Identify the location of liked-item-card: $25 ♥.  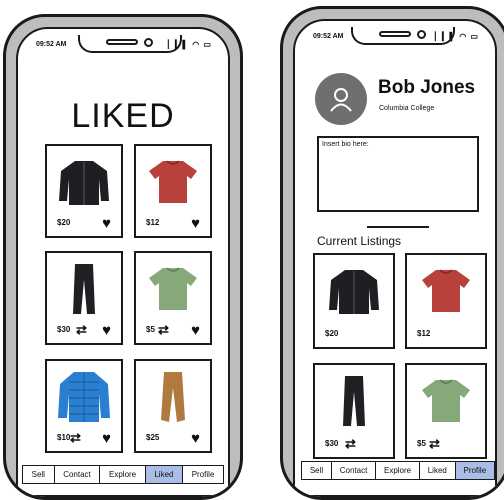
(173, 406).